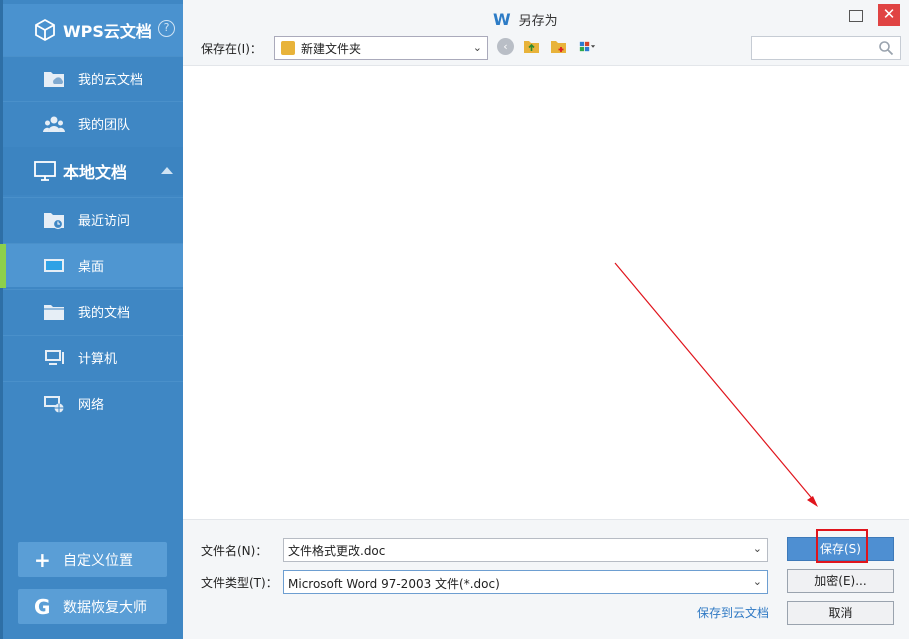  What do you see at coordinates (531, 46) in the screenshot?
I see `up-folder-icon` at bounding box center [531, 46].